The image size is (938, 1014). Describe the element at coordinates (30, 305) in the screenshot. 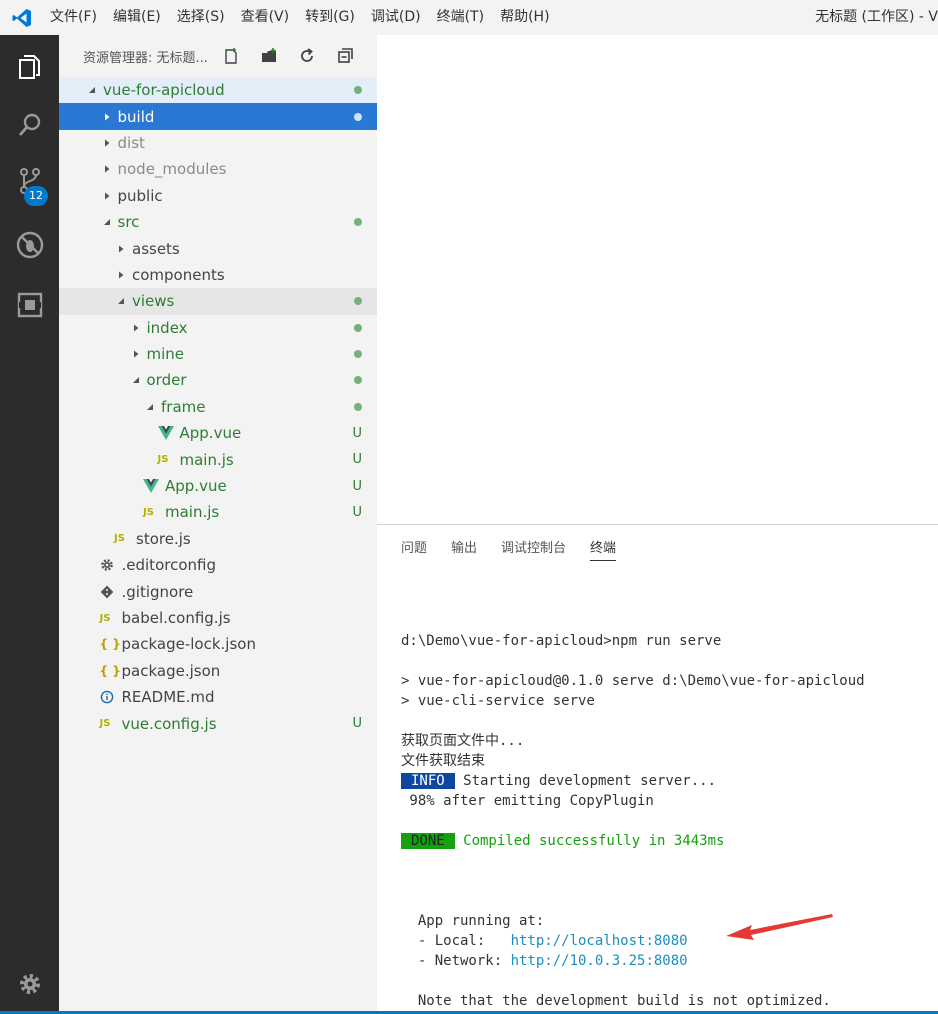

I see `extensions-icon` at that location.